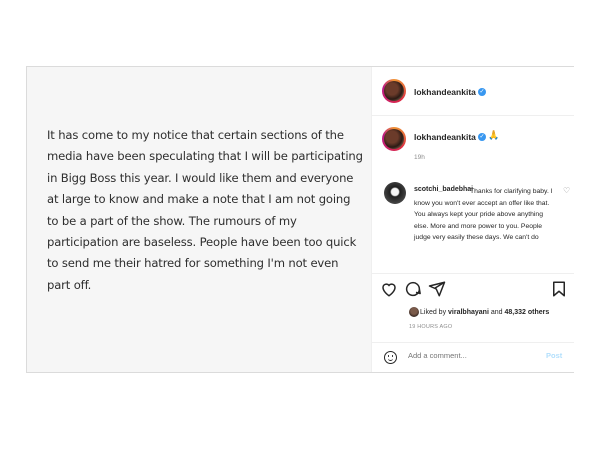  I want to click on comment-like-icon: ♡, so click(566, 190).